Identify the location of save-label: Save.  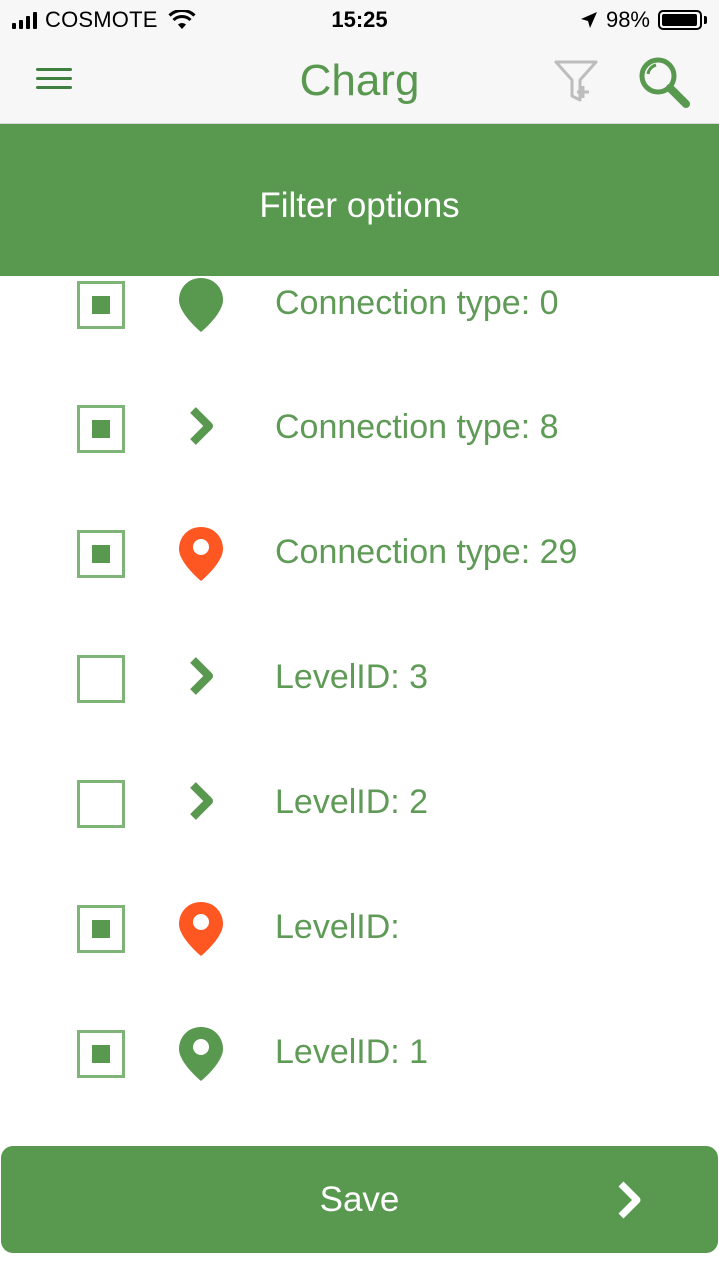
(359, 1199).